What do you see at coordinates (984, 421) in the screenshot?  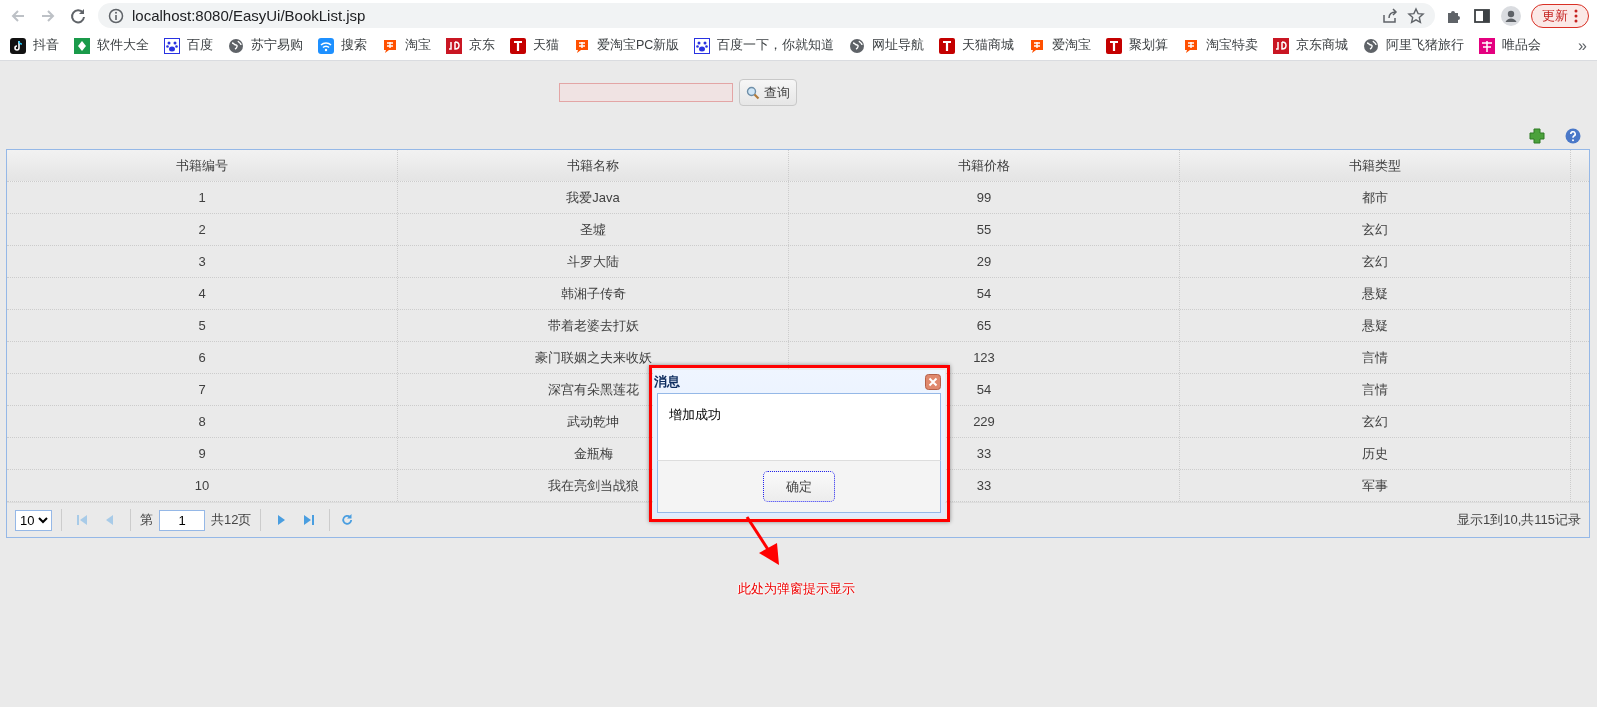 I see `table-cell: 229` at bounding box center [984, 421].